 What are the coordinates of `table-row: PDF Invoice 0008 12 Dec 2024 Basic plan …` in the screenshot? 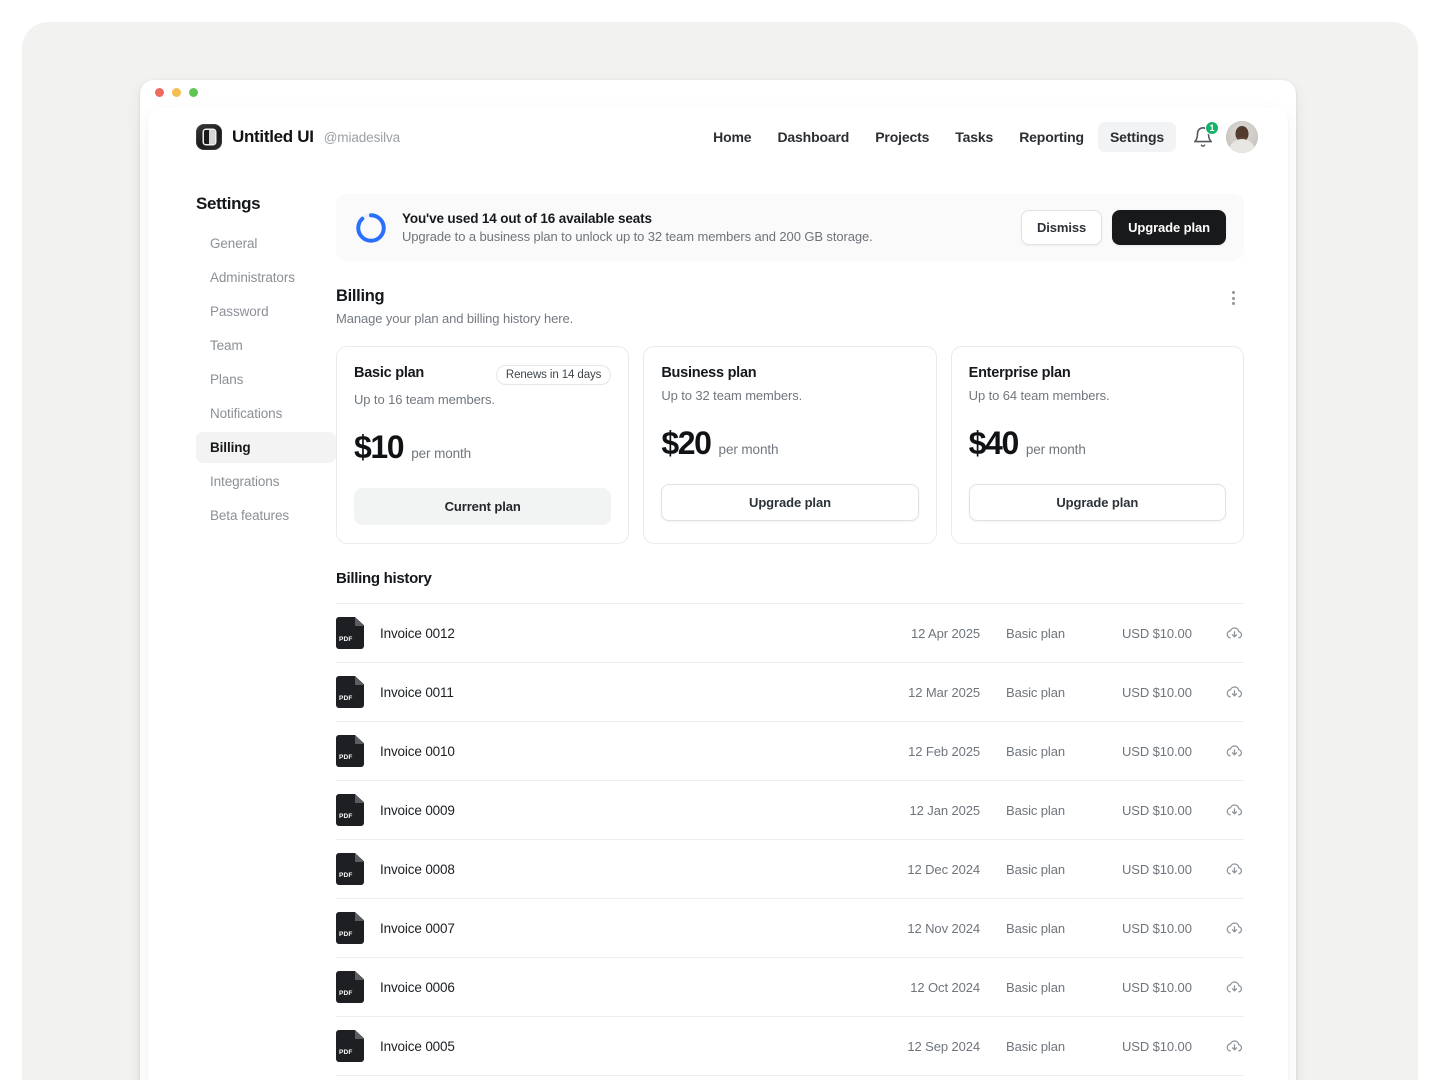 It's located at (790, 869).